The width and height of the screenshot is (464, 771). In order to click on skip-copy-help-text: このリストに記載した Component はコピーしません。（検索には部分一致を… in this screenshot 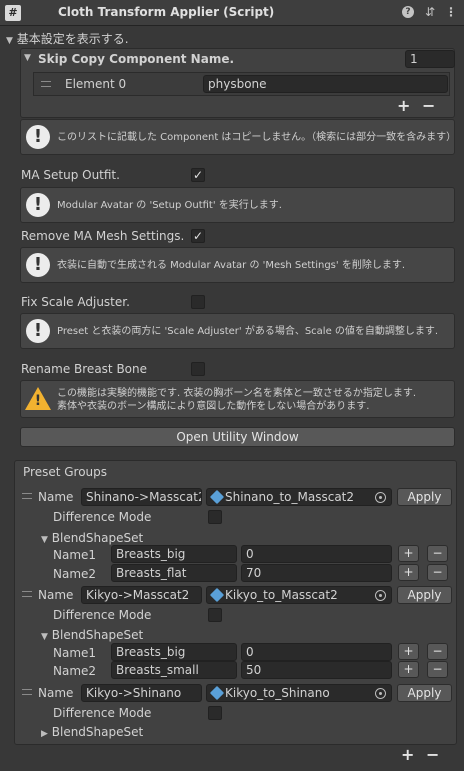, I will do `click(257, 137)`.